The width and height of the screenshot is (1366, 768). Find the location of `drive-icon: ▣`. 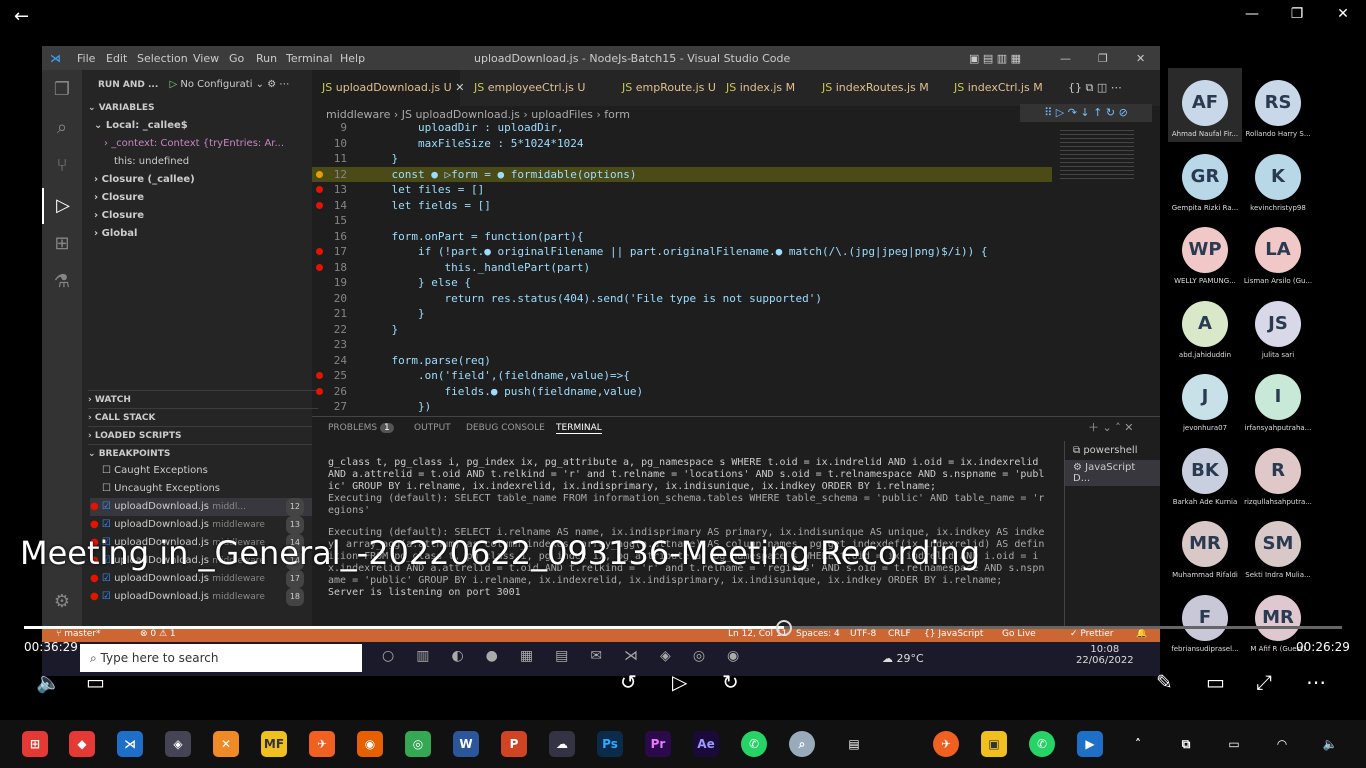

drive-icon: ▣ is located at coordinates (994, 744).